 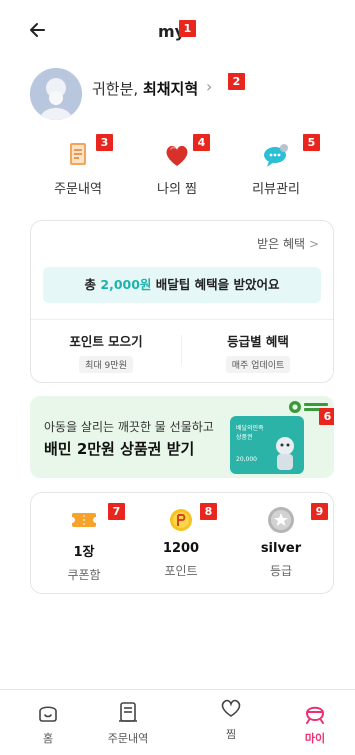 What do you see at coordinates (181, 548) in the screenshot?
I see `points-value: 1200` at bounding box center [181, 548].